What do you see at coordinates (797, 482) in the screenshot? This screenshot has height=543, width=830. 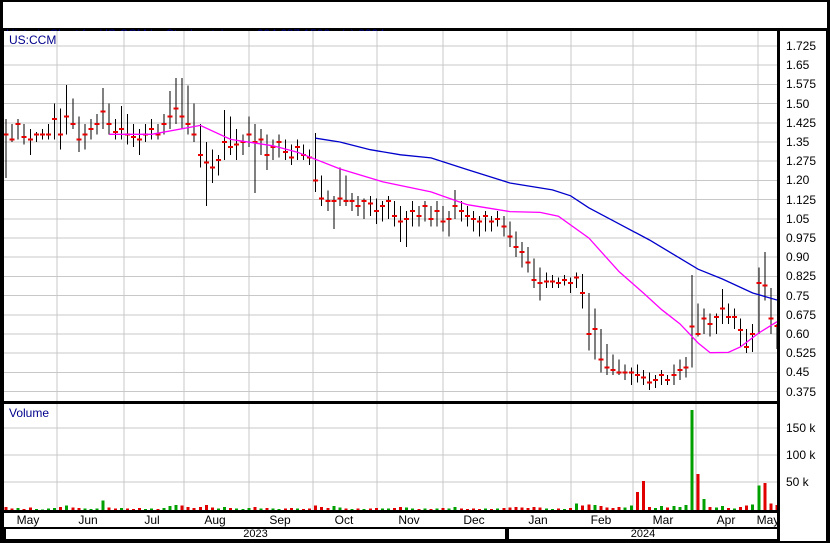 I see `volume-tick-label: 50 k` at bounding box center [797, 482].